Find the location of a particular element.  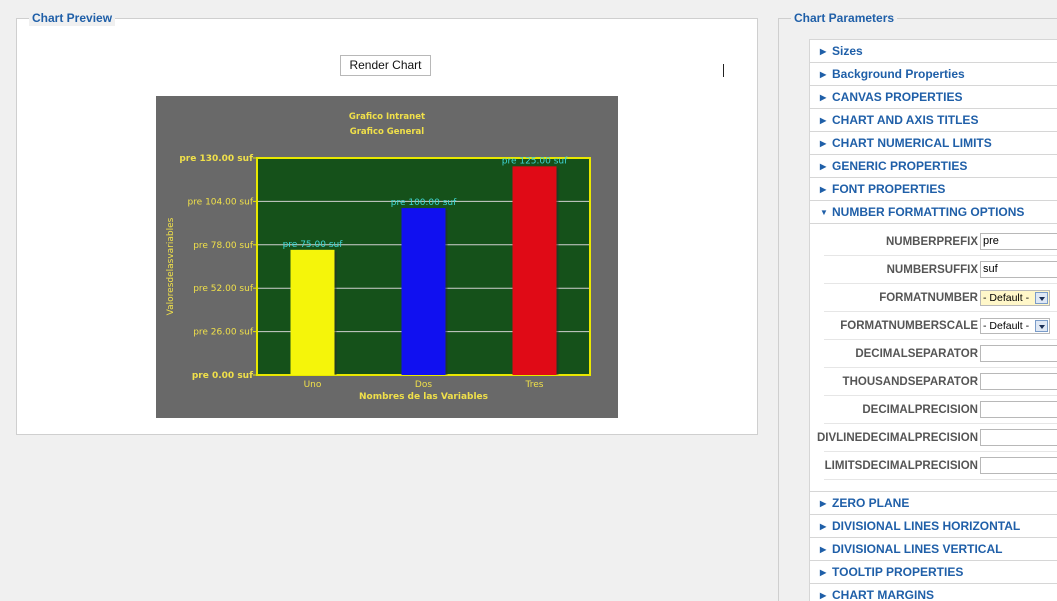

formatnumber-select: - Default - is located at coordinates (1015, 298).